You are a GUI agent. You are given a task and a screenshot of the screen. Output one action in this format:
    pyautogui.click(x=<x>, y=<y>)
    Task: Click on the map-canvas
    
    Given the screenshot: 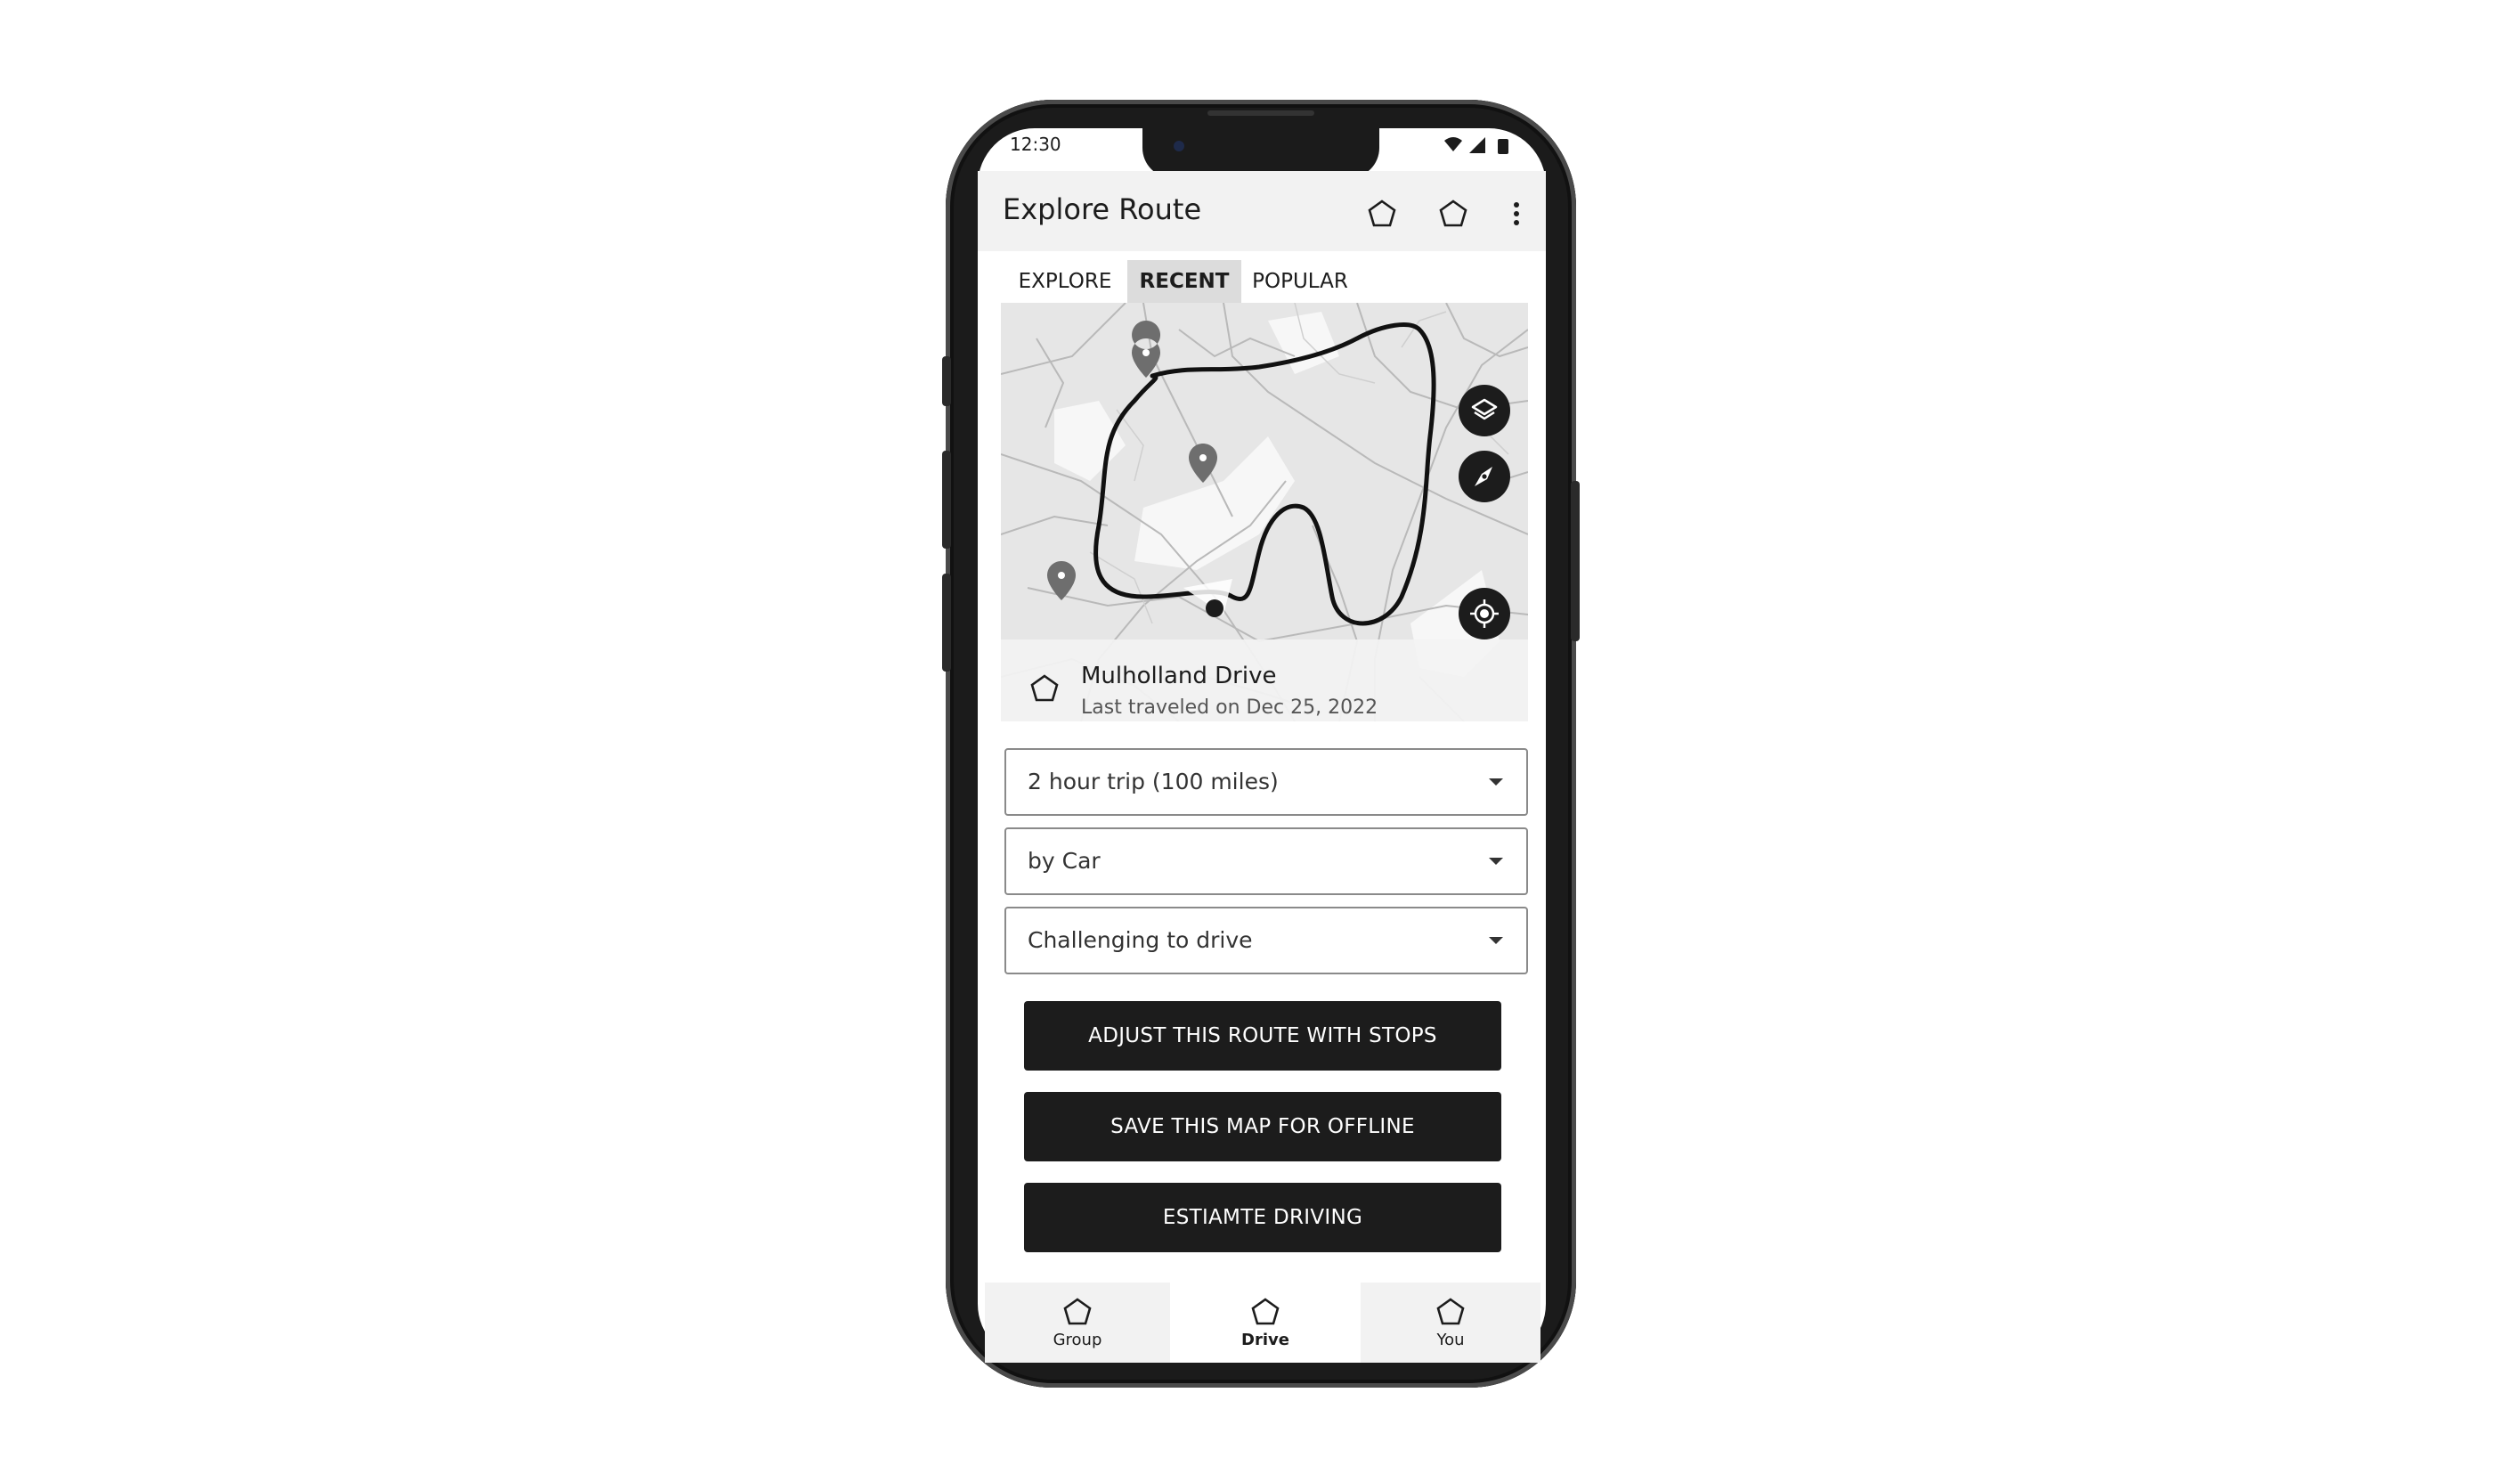 What is the action you would take?
    pyautogui.click(x=1264, y=512)
    